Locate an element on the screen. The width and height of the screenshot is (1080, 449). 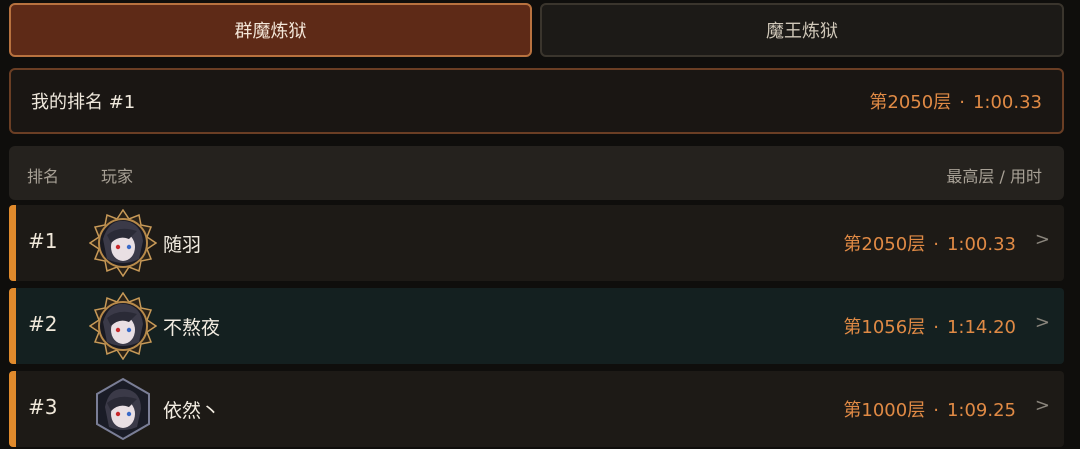
player-name: 随羽 is located at coordinates (182, 245).